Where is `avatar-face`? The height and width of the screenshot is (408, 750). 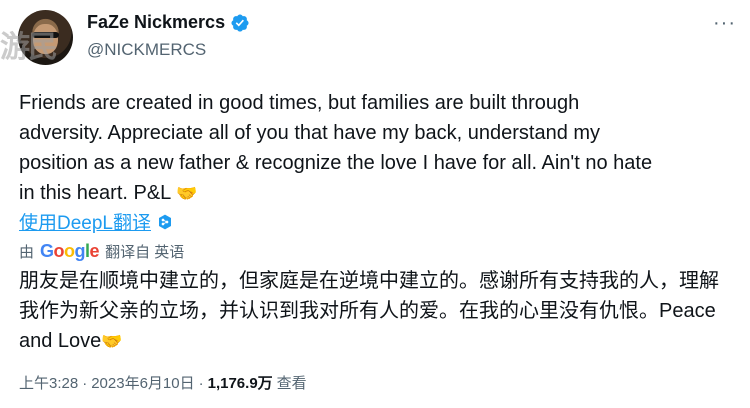
avatar-face is located at coordinates (45, 39).